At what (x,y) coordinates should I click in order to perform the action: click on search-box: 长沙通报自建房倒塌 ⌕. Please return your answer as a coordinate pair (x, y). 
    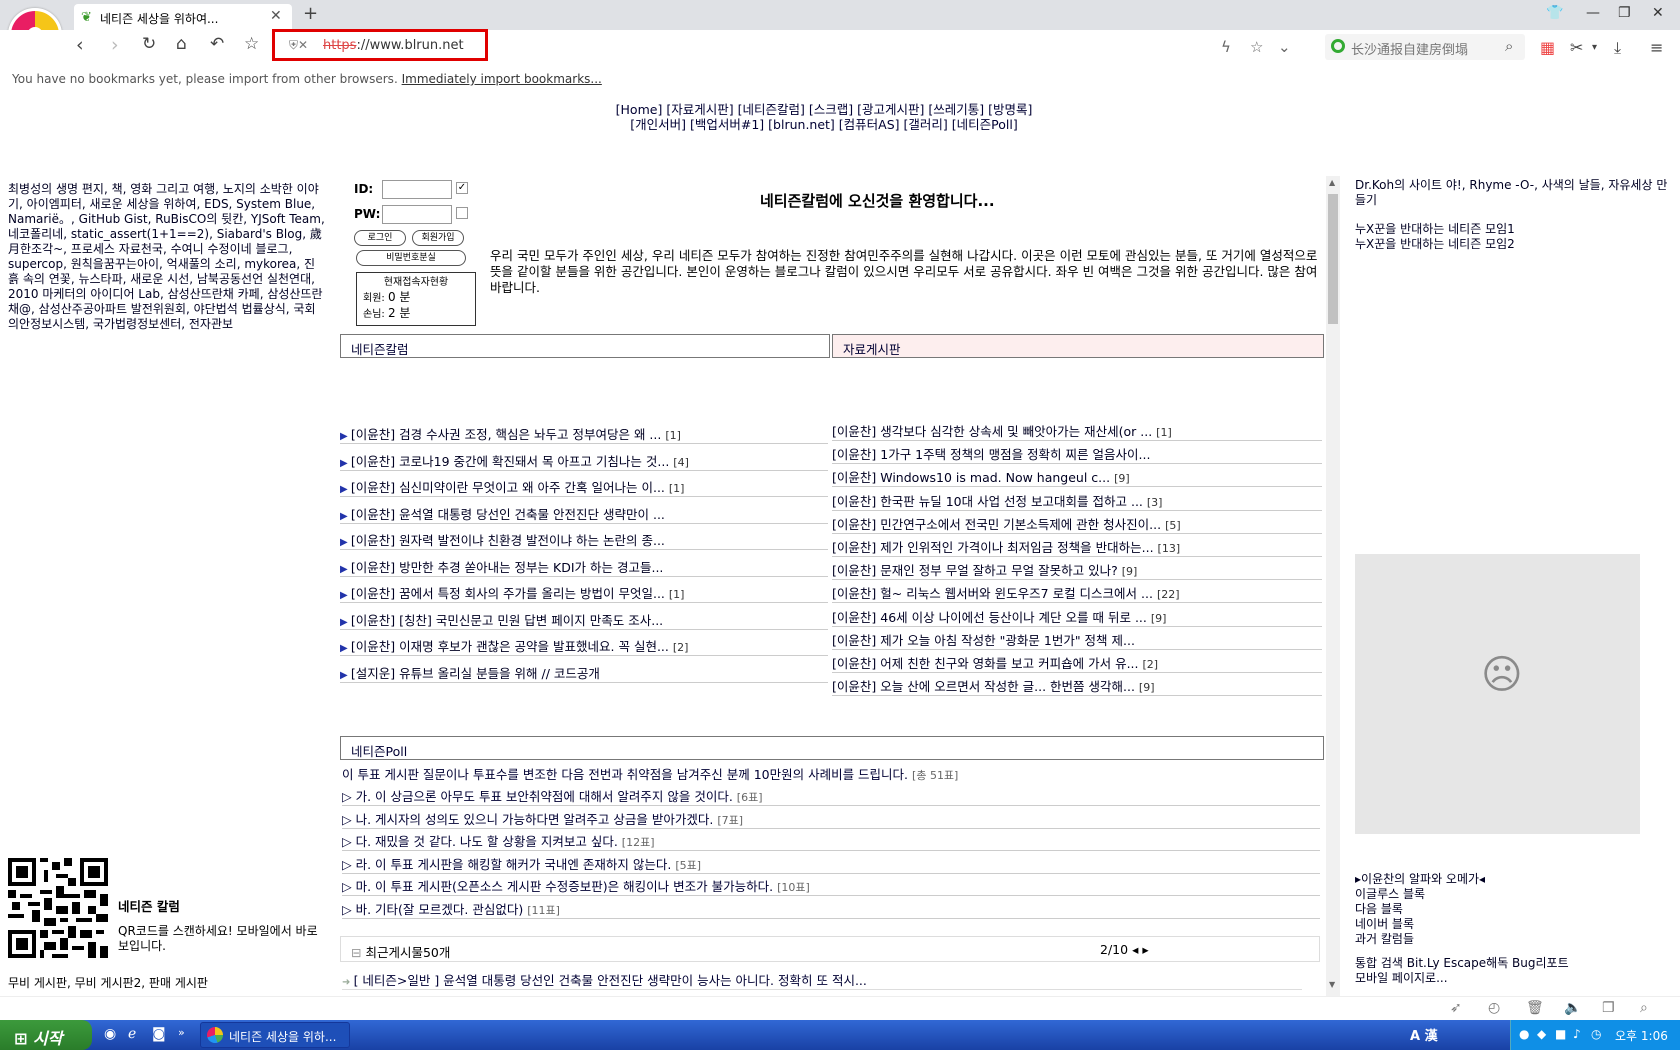
    Looking at the image, I should click on (1425, 47).